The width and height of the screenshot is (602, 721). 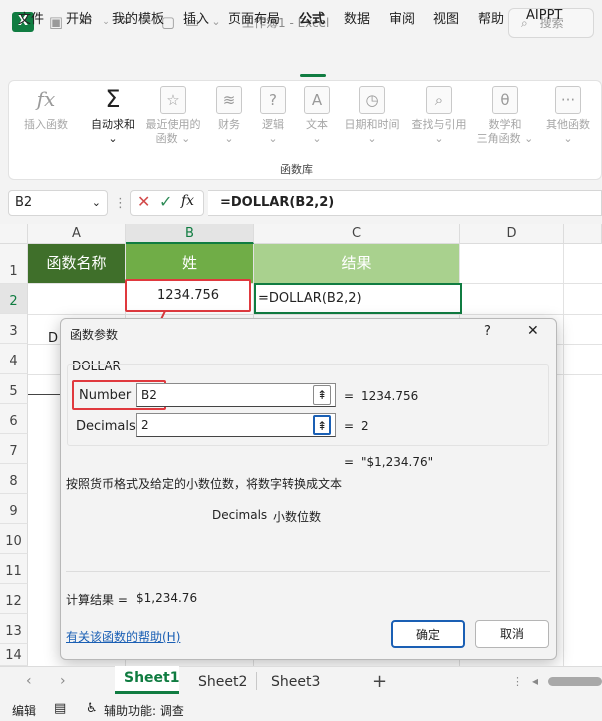 What do you see at coordinates (297, 517) in the screenshot?
I see `parameter-description: 小数位数` at bounding box center [297, 517].